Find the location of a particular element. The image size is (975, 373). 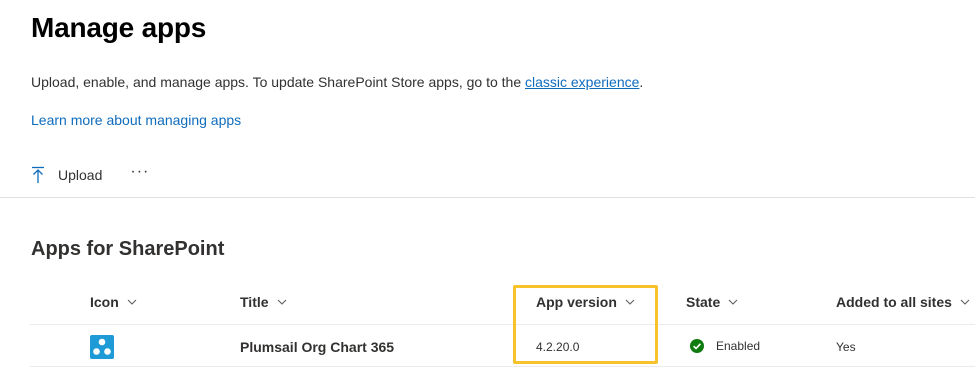

column-header-title: Title is located at coordinates (263, 302).